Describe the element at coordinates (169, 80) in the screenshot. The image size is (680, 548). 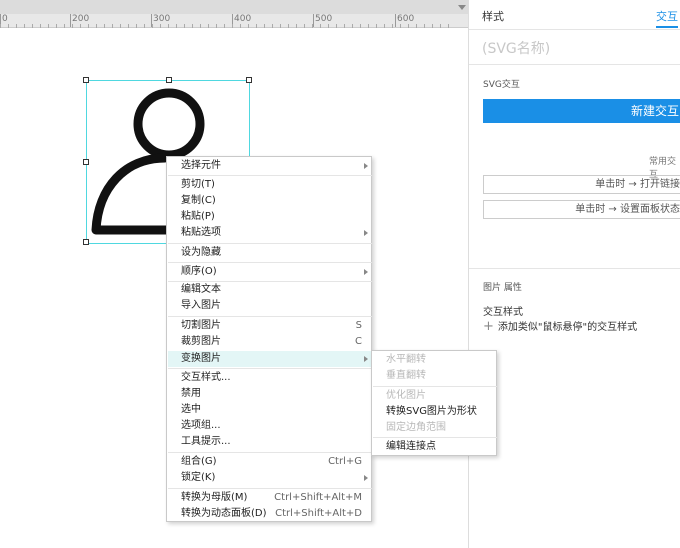
I see `resize-handle-n` at that location.